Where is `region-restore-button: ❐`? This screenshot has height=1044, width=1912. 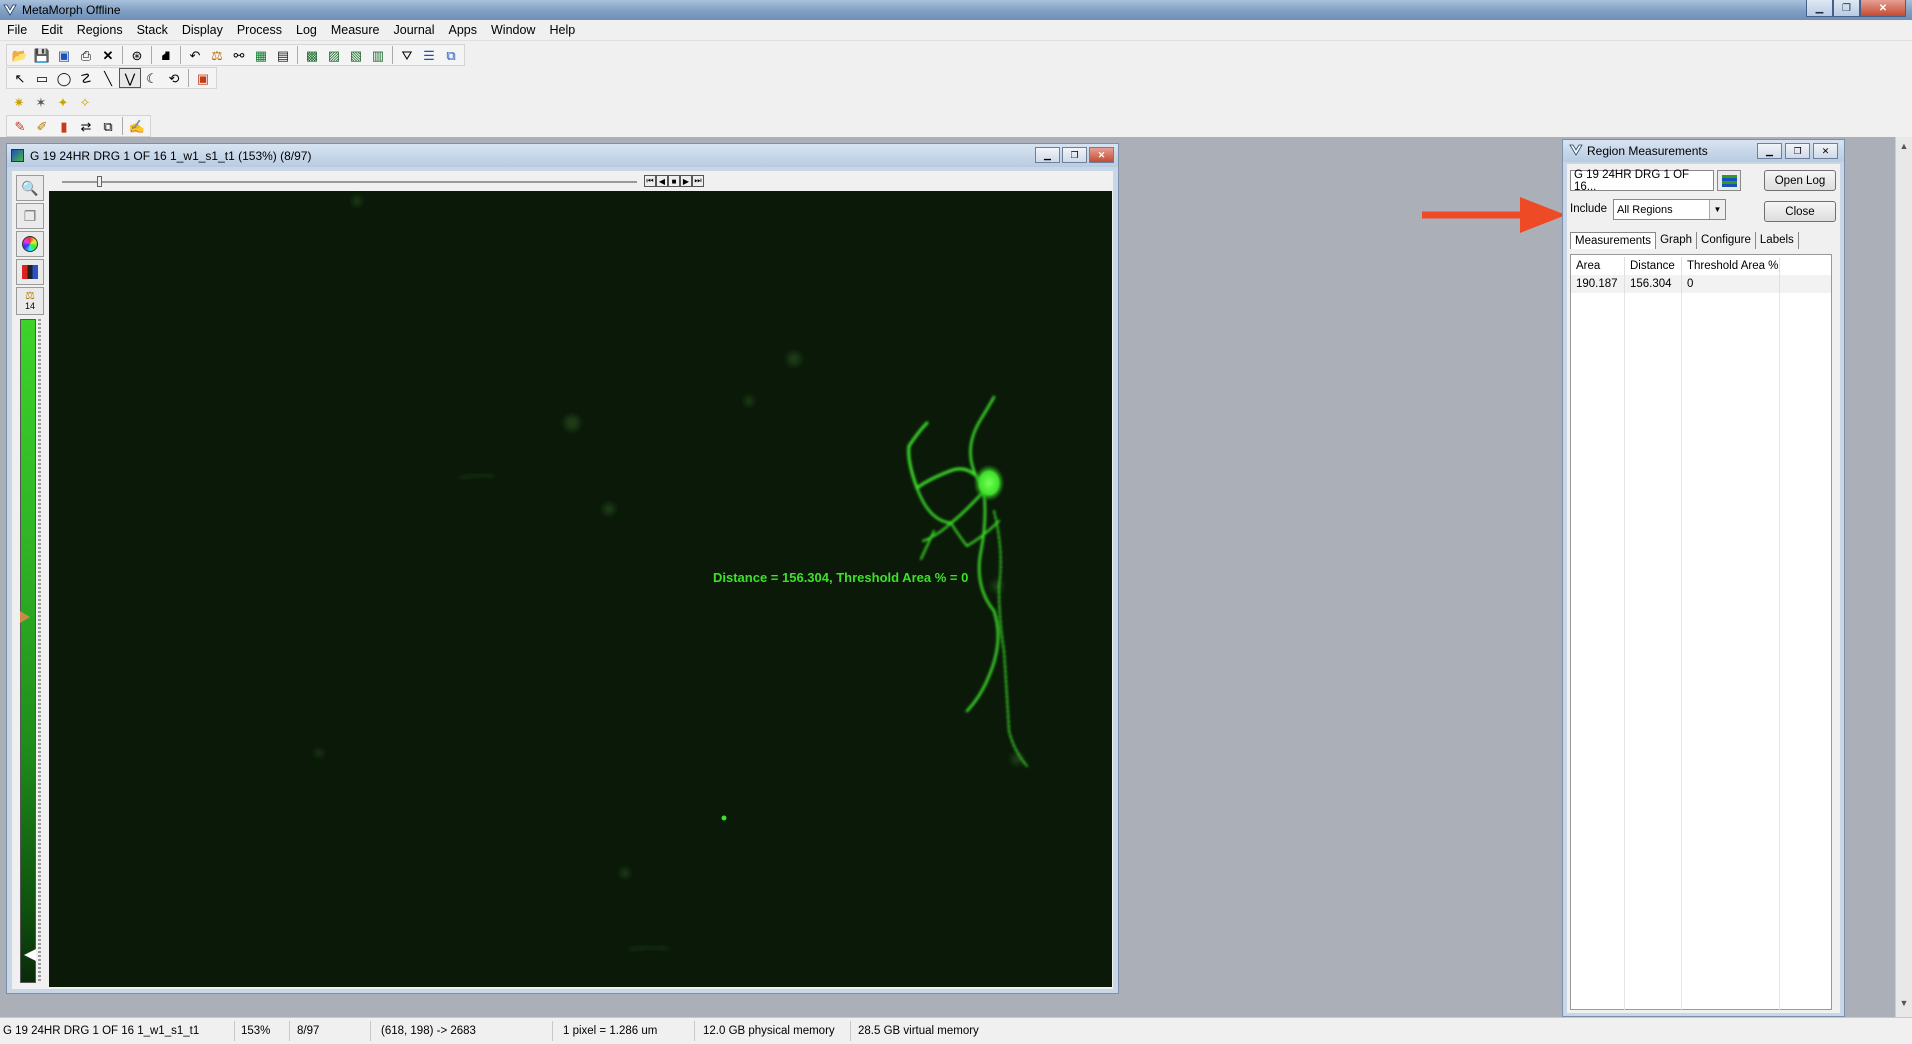
region-restore-button: ❐ is located at coordinates (1797, 151).